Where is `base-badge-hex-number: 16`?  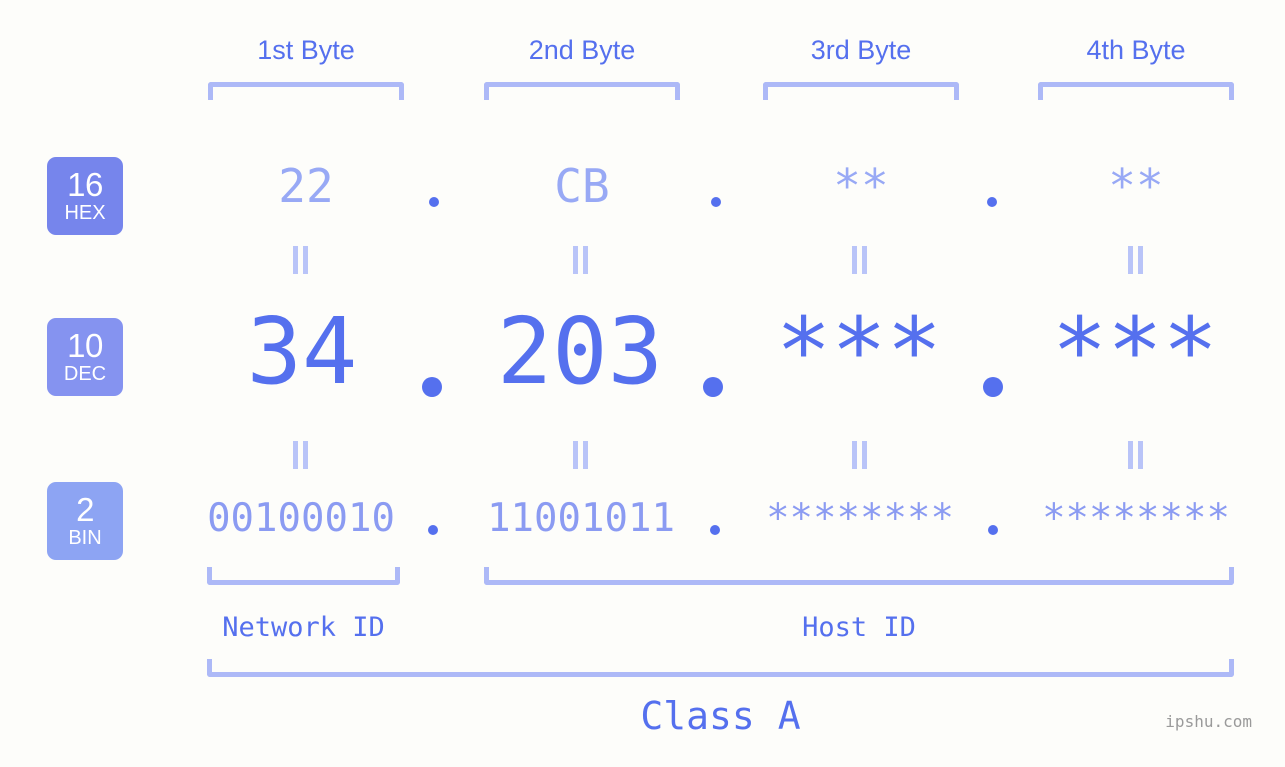 base-badge-hex-number: 16 is located at coordinates (85, 184).